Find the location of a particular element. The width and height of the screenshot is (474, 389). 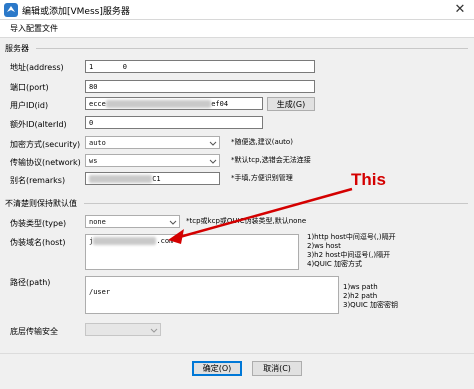

annotation-label: This is located at coordinates (368, 179).